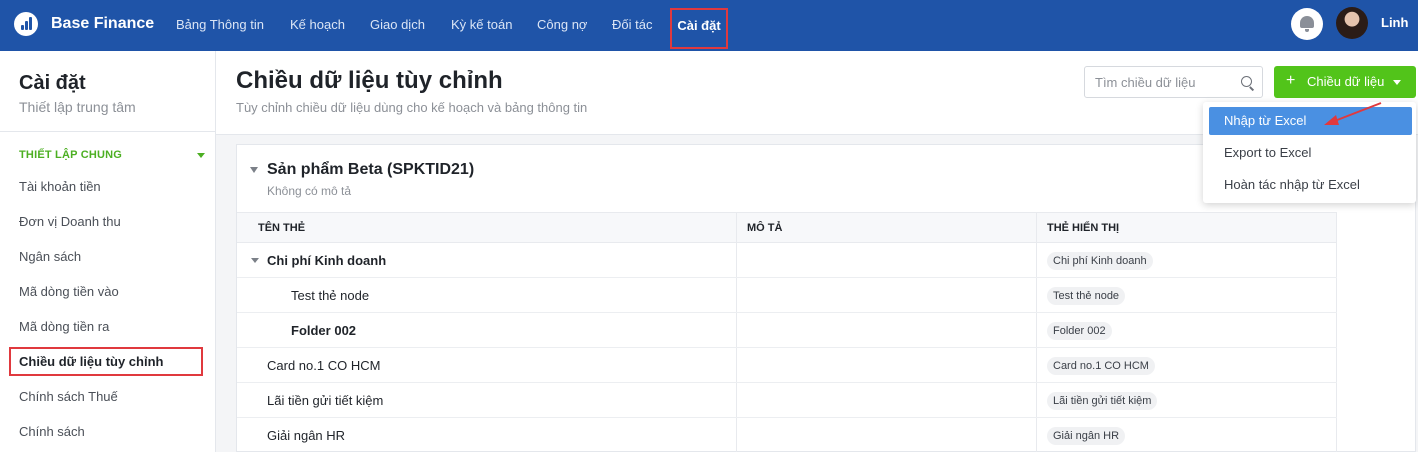 This screenshot has height=452, width=1418. Describe the element at coordinates (1102, 401) in the screenshot. I see `display-tag: Lãi tiền gửi tiết kiệm` at that location.